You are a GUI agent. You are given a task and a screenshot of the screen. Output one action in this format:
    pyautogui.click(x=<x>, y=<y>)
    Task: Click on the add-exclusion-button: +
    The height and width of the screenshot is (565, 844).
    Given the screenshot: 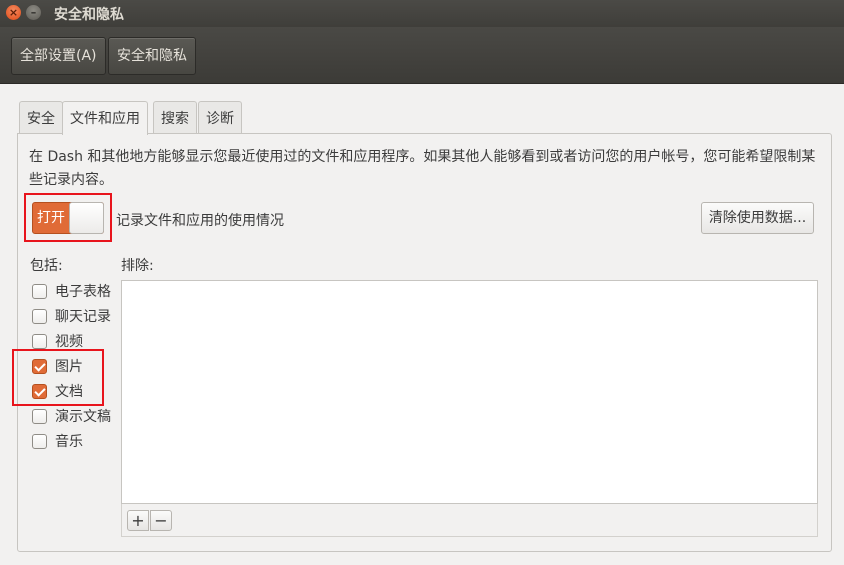 What is the action you would take?
    pyautogui.click(x=138, y=520)
    